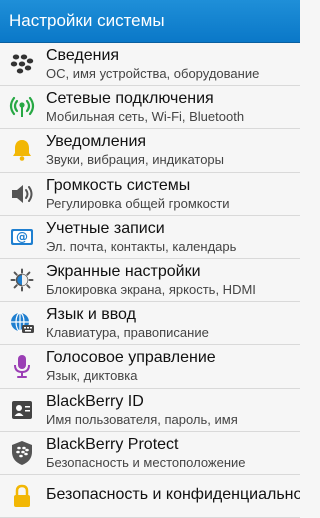 This screenshot has height=518, width=320. I want to click on language-globe-icon, so click(22, 323).